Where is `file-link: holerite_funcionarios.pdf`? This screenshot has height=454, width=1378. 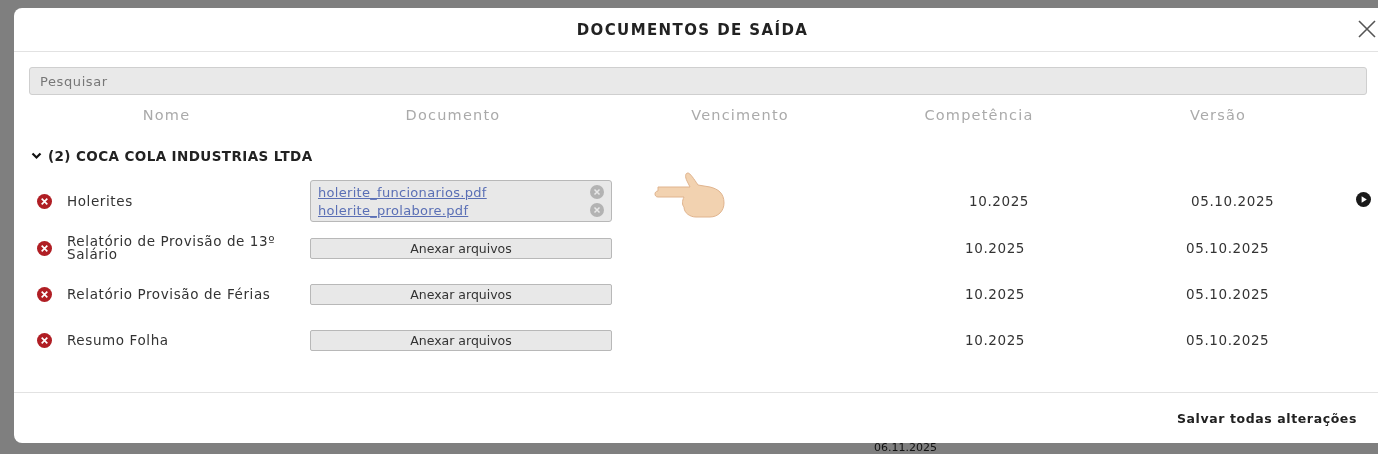
file-link: holerite_funcionarios.pdf is located at coordinates (402, 192).